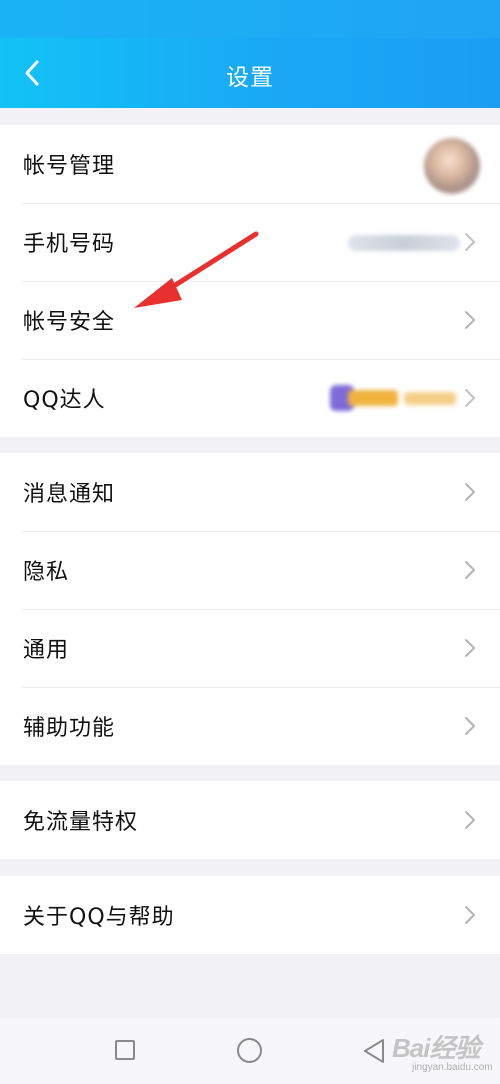  Describe the element at coordinates (81, 822) in the screenshot. I see `row-label: 免流量特权` at that location.